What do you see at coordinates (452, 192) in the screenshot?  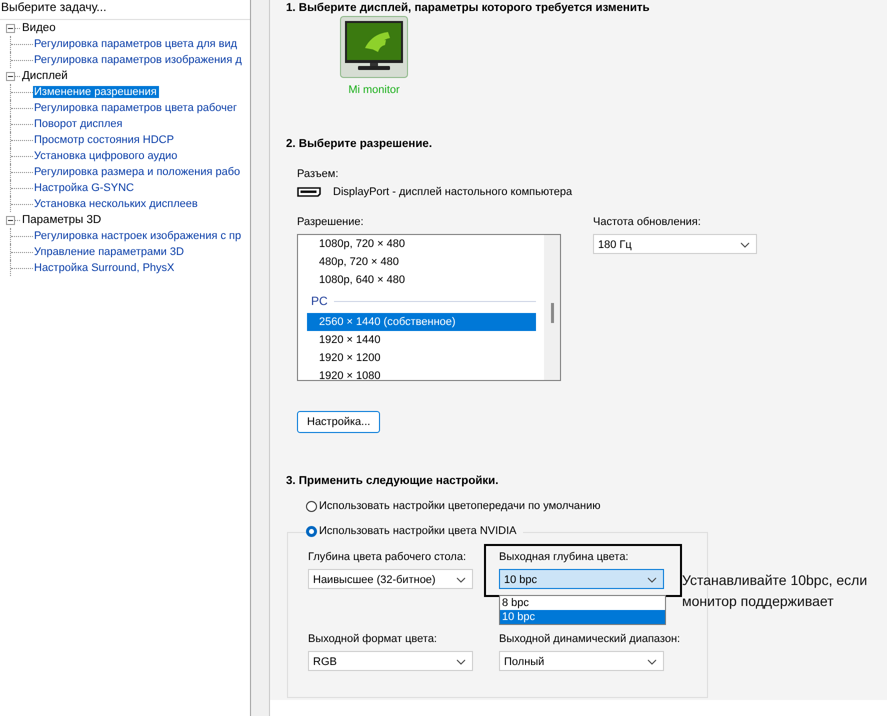 I see `connector-text: DisplayPort - дисплей настольного компьютера` at bounding box center [452, 192].